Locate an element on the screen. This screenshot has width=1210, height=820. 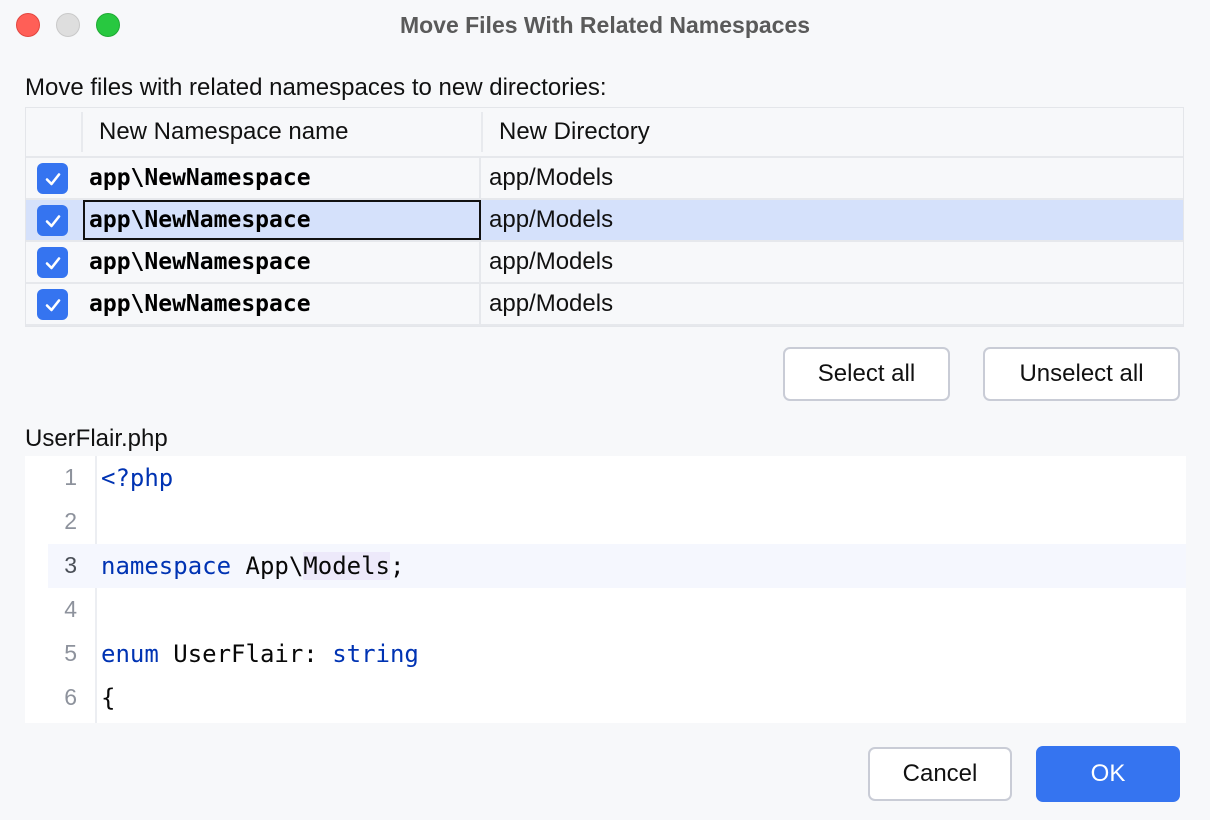
line-number: 5 is located at coordinates (70, 653).